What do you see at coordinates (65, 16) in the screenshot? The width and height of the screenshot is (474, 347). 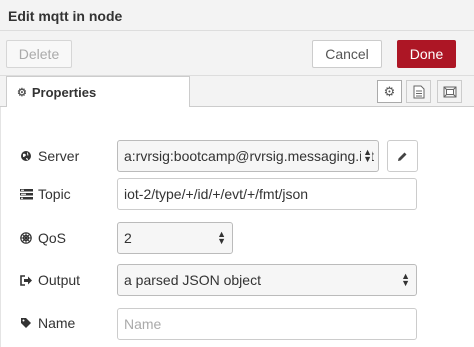 I see `tray-title: Edit mqtt in node` at bounding box center [65, 16].